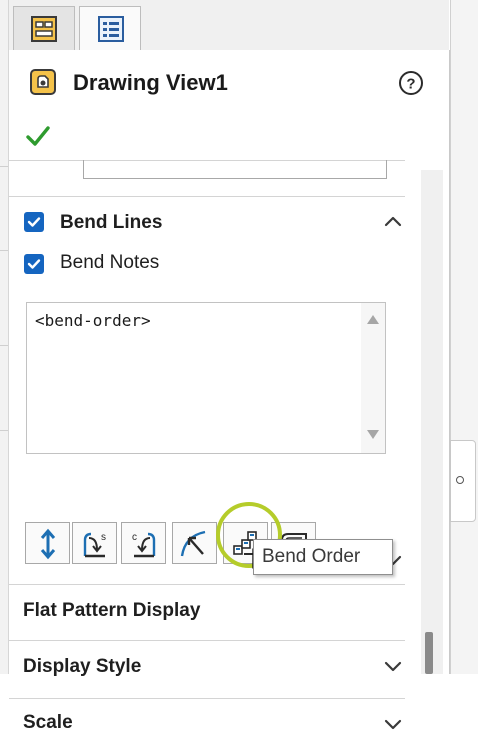  I want to click on bend-angle-button, so click(194, 543).